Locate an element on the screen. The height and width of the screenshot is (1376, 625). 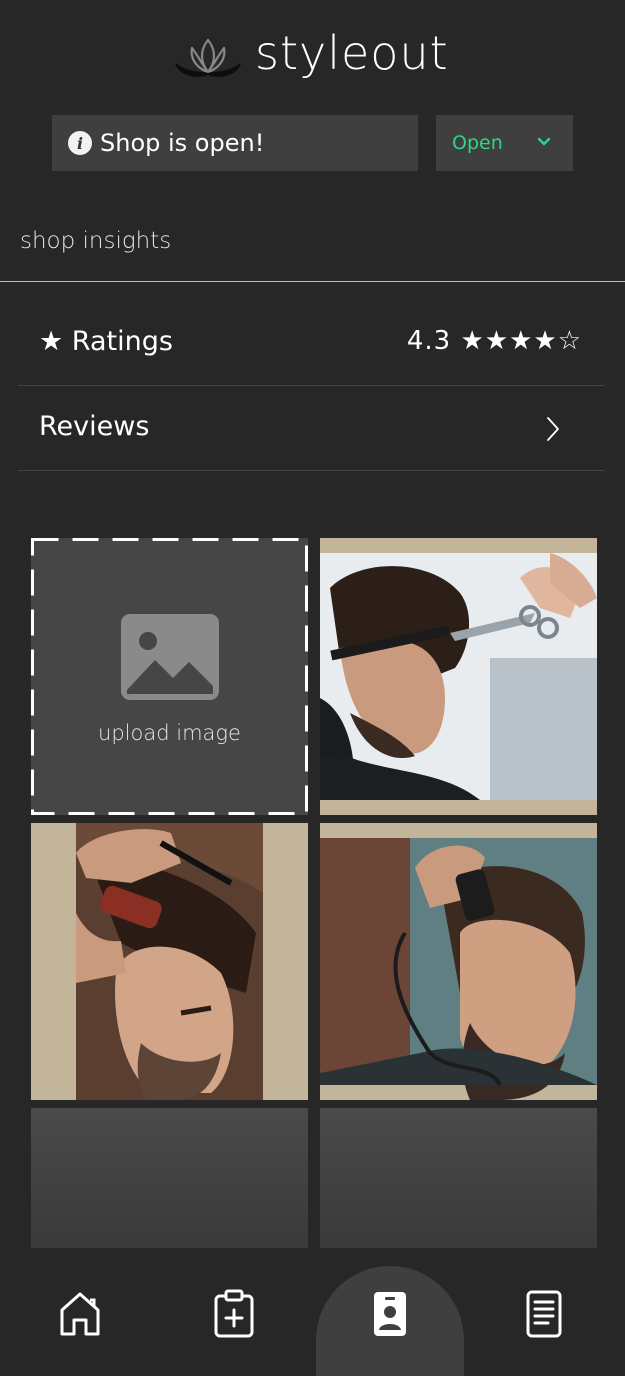
upload-image-tile: upload image is located at coordinates (169, 676).